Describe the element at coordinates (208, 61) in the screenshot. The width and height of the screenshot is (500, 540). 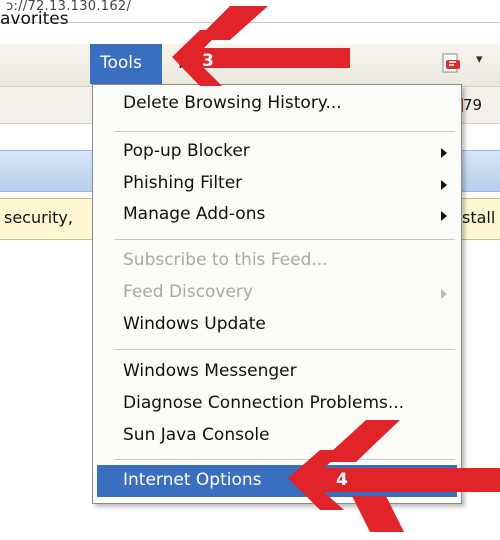
I see `annotation-step-3: 3` at that location.